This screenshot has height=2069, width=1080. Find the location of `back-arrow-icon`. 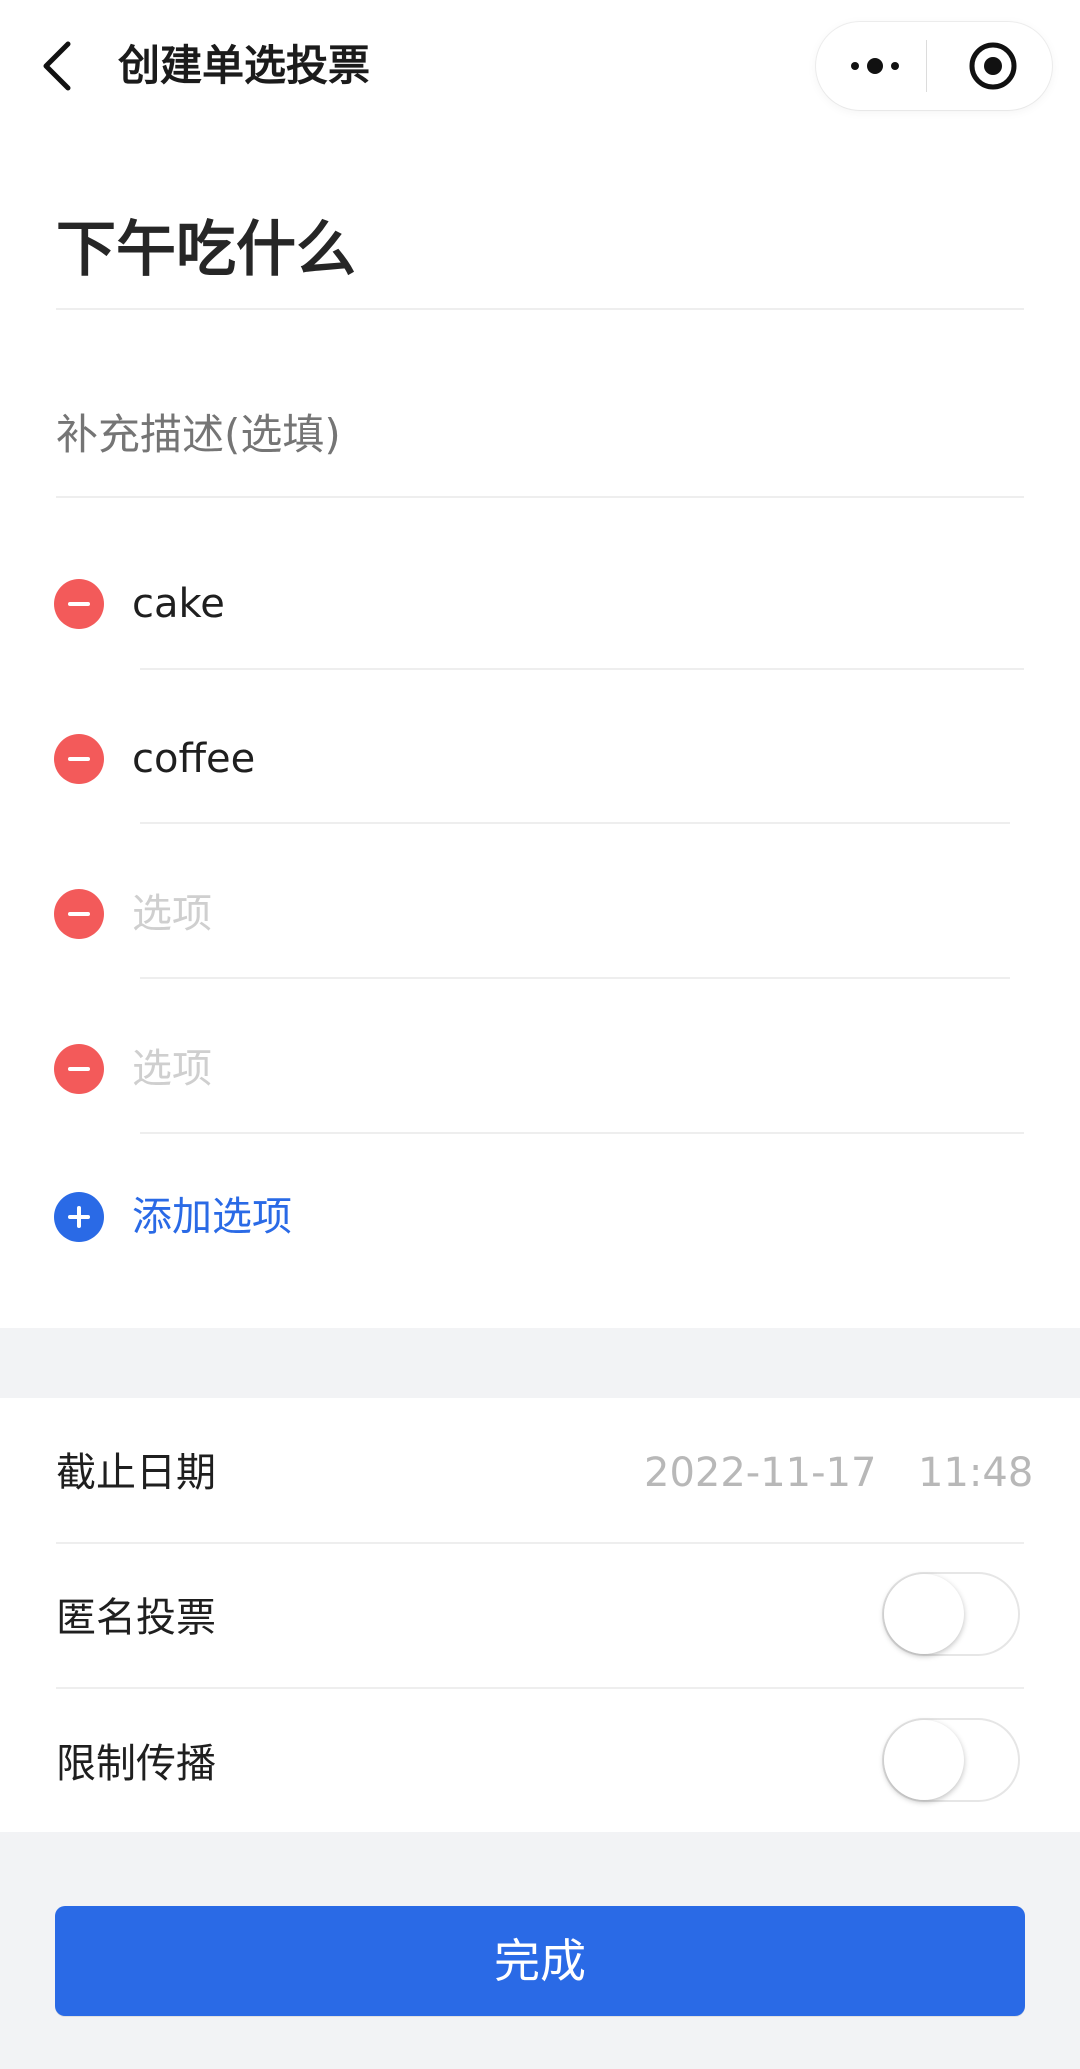

back-arrow-icon is located at coordinates (60, 66).